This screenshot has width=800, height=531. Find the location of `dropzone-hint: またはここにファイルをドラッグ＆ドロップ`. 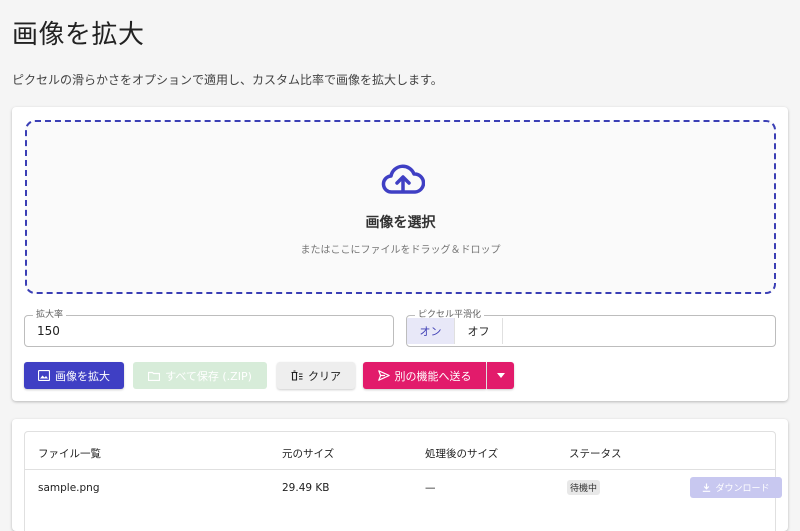

dropzone-hint: またはここにファイルをドラッグ＆ドロップ is located at coordinates (400, 250).